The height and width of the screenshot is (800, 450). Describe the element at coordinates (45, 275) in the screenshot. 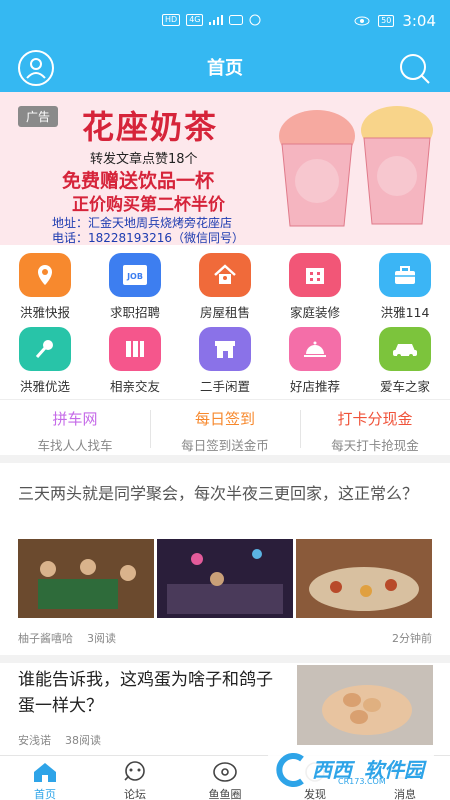

I see `location-pin-icon` at that location.